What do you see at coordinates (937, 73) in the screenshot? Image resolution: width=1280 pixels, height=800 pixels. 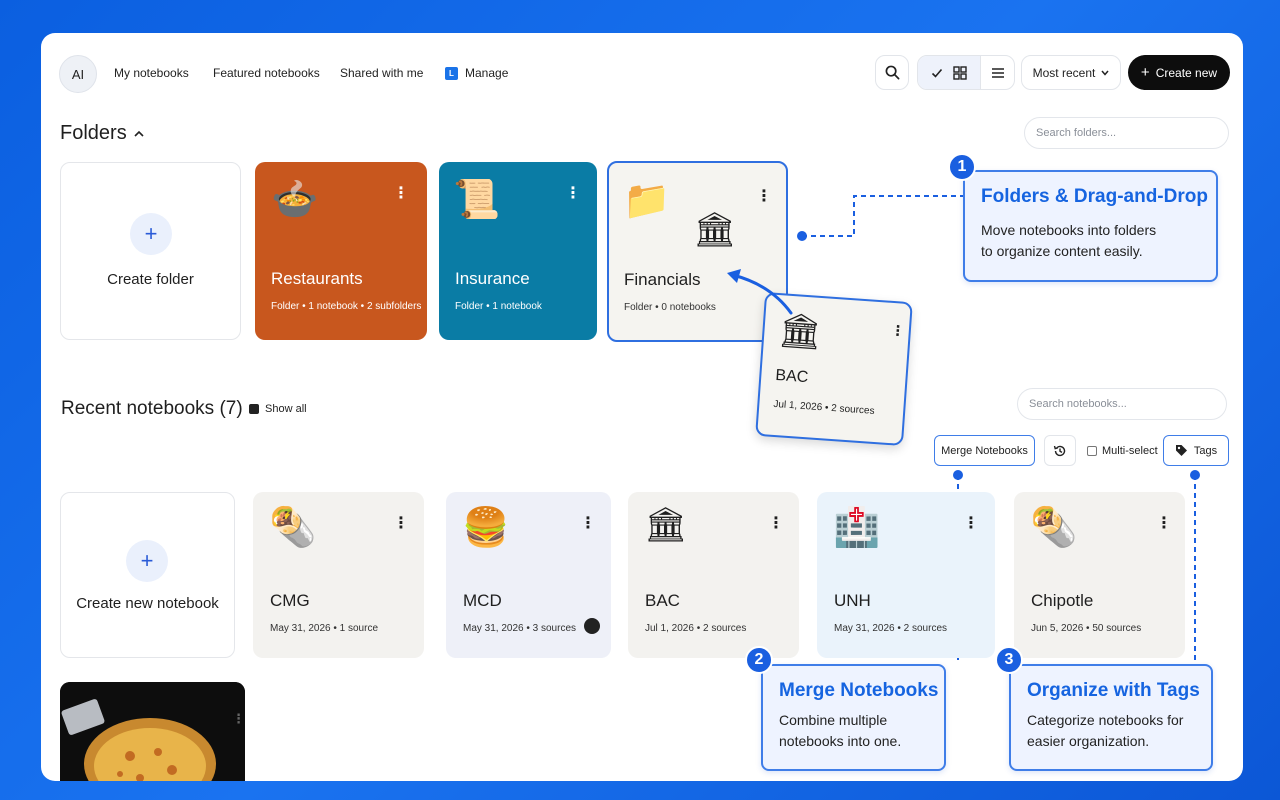 I see `check-icon` at bounding box center [937, 73].